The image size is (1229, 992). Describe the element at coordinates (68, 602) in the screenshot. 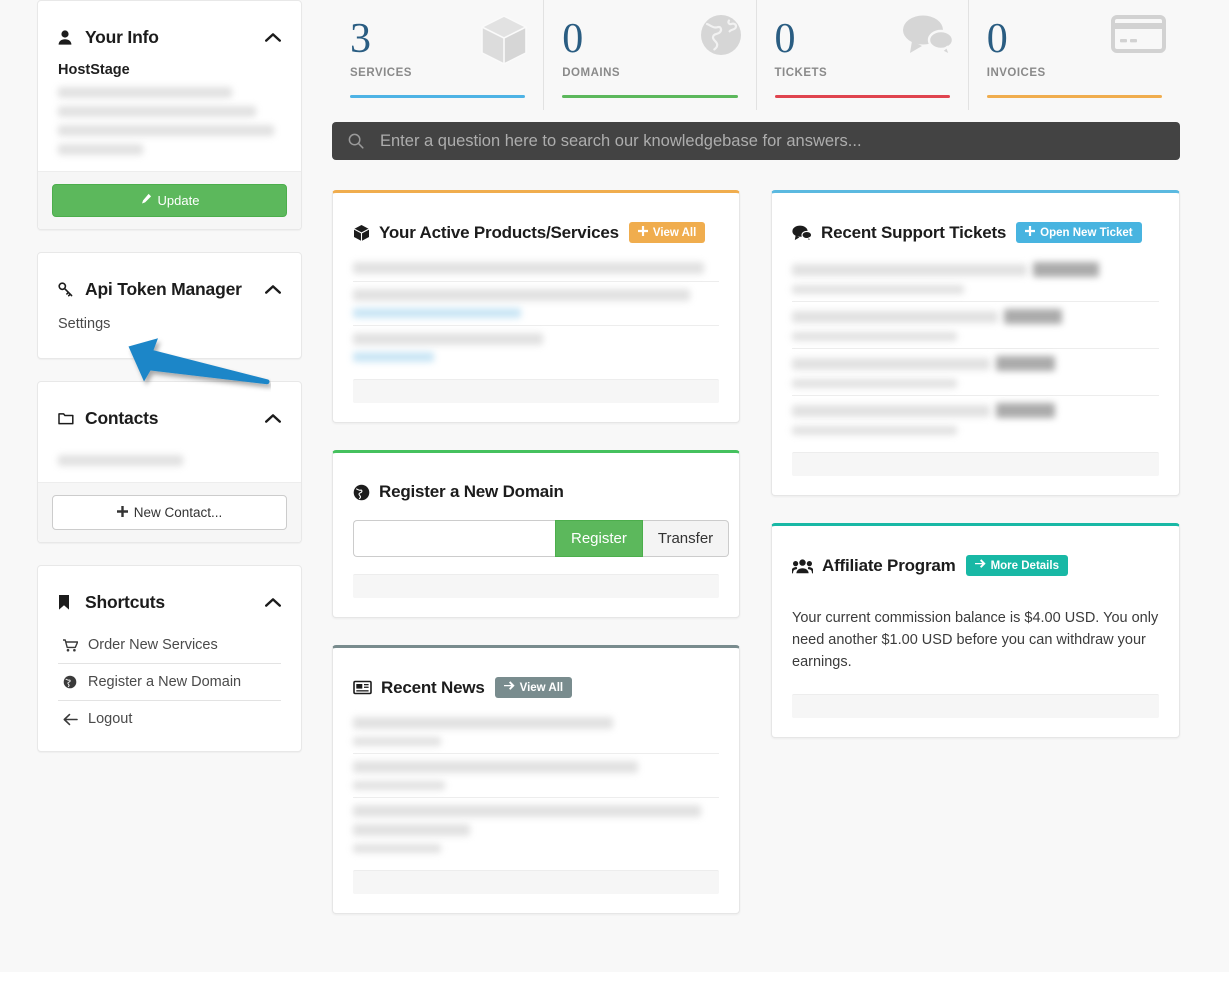

I see `bookmark-icon` at that location.